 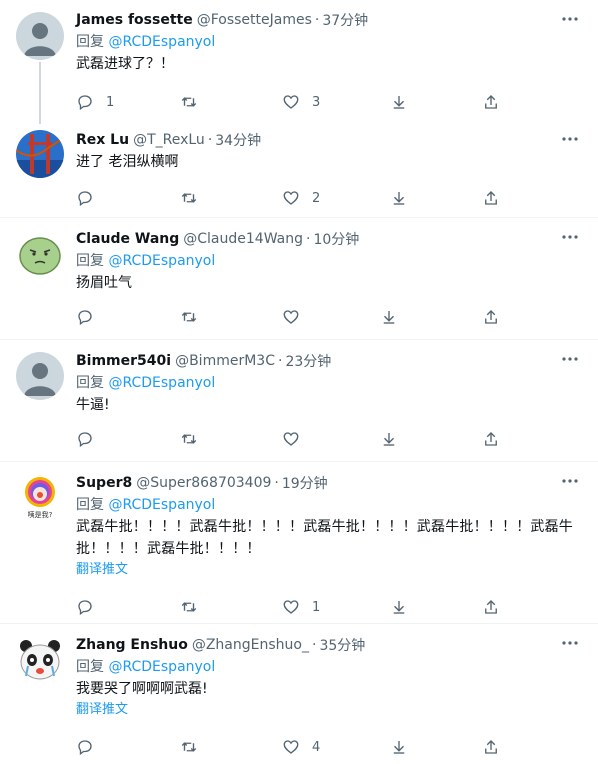 What do you see at coordinates (85, 440) in the screenshot?
I see `reply-icon` at bounding box center [85, 440].